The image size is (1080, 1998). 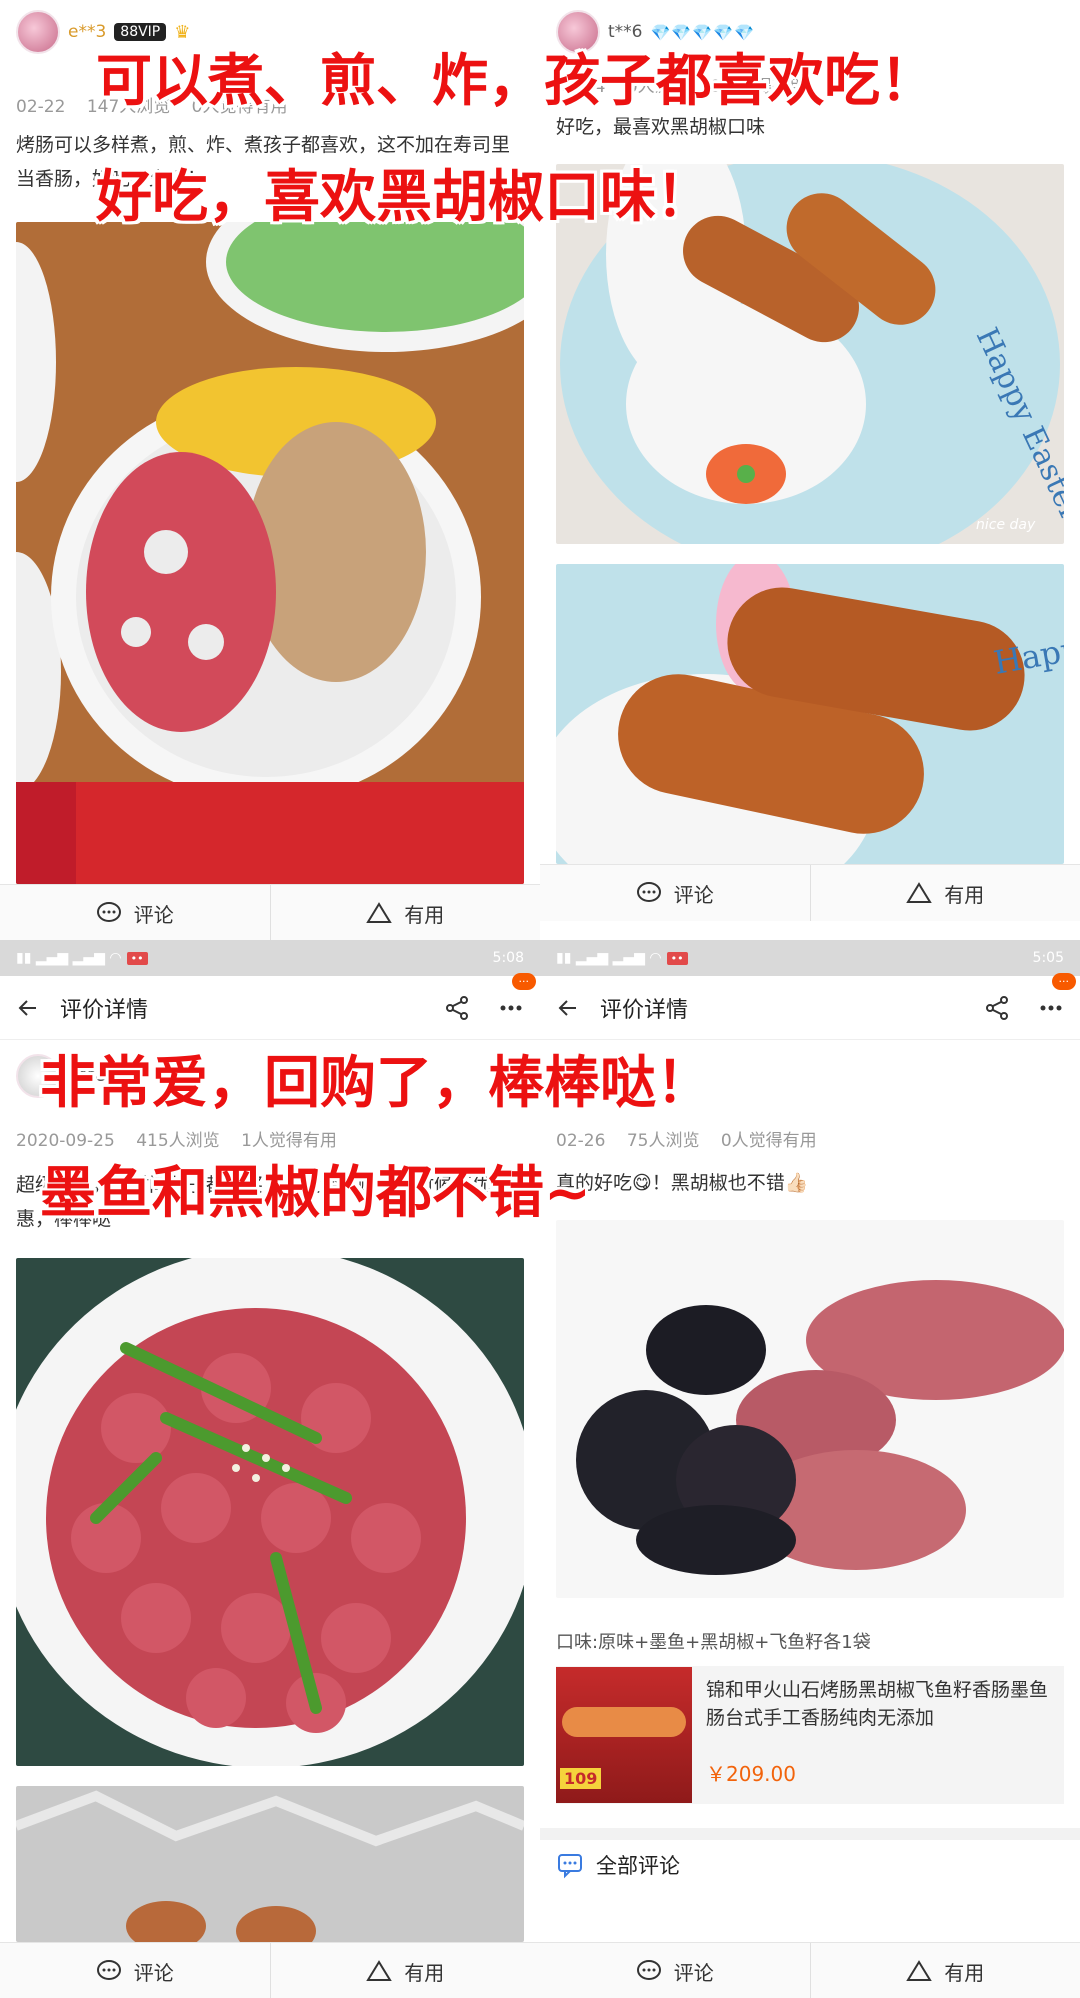 I want to click on status-time: 5:08, so click(x=508, y=958).